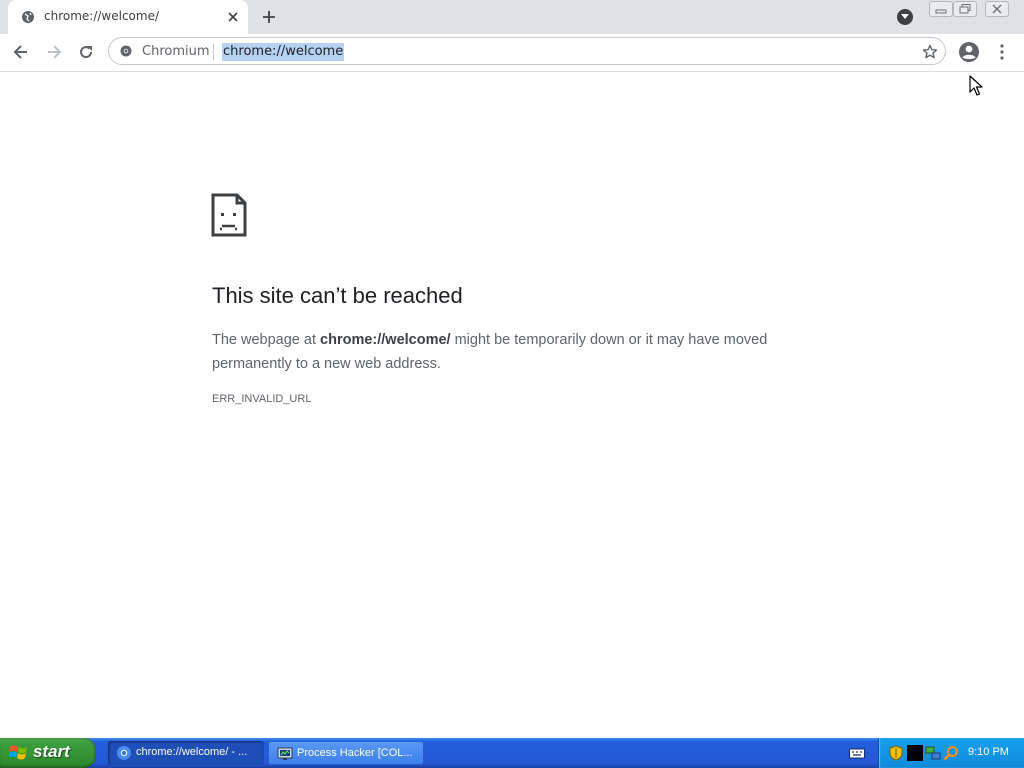 The height and width of the screenshot is (768, 1024). I want to click on shield-icon, so click(896, 753).